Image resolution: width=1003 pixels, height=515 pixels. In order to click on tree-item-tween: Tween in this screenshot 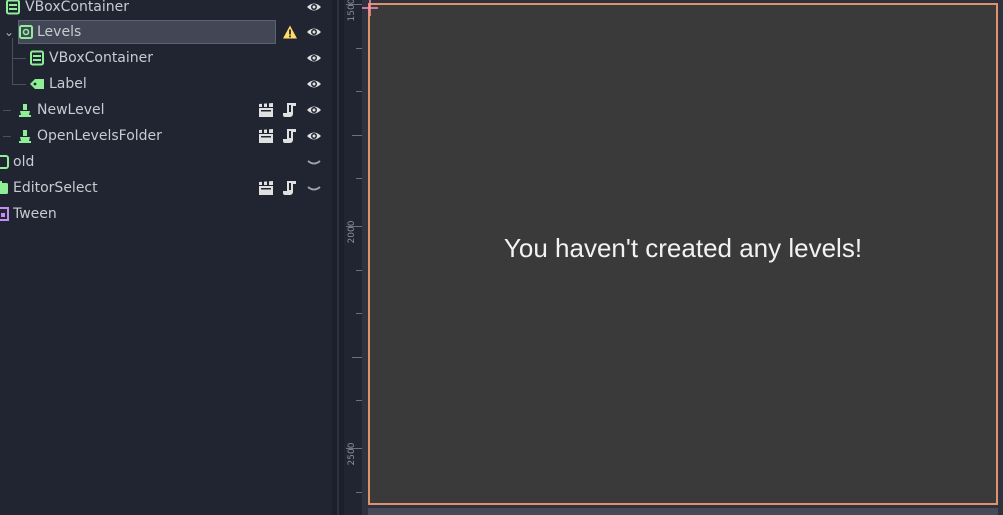, I will do `click(166, 214)`.